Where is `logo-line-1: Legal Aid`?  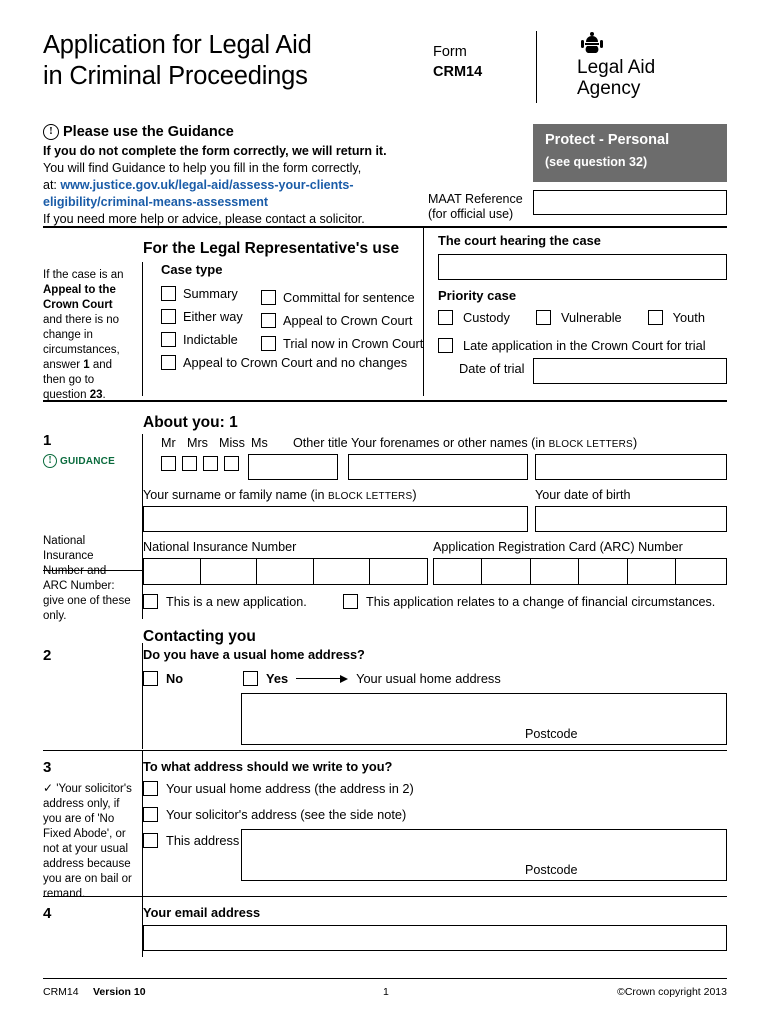 logo-line-1: Legal Aid is located at coordinates (616, 67).